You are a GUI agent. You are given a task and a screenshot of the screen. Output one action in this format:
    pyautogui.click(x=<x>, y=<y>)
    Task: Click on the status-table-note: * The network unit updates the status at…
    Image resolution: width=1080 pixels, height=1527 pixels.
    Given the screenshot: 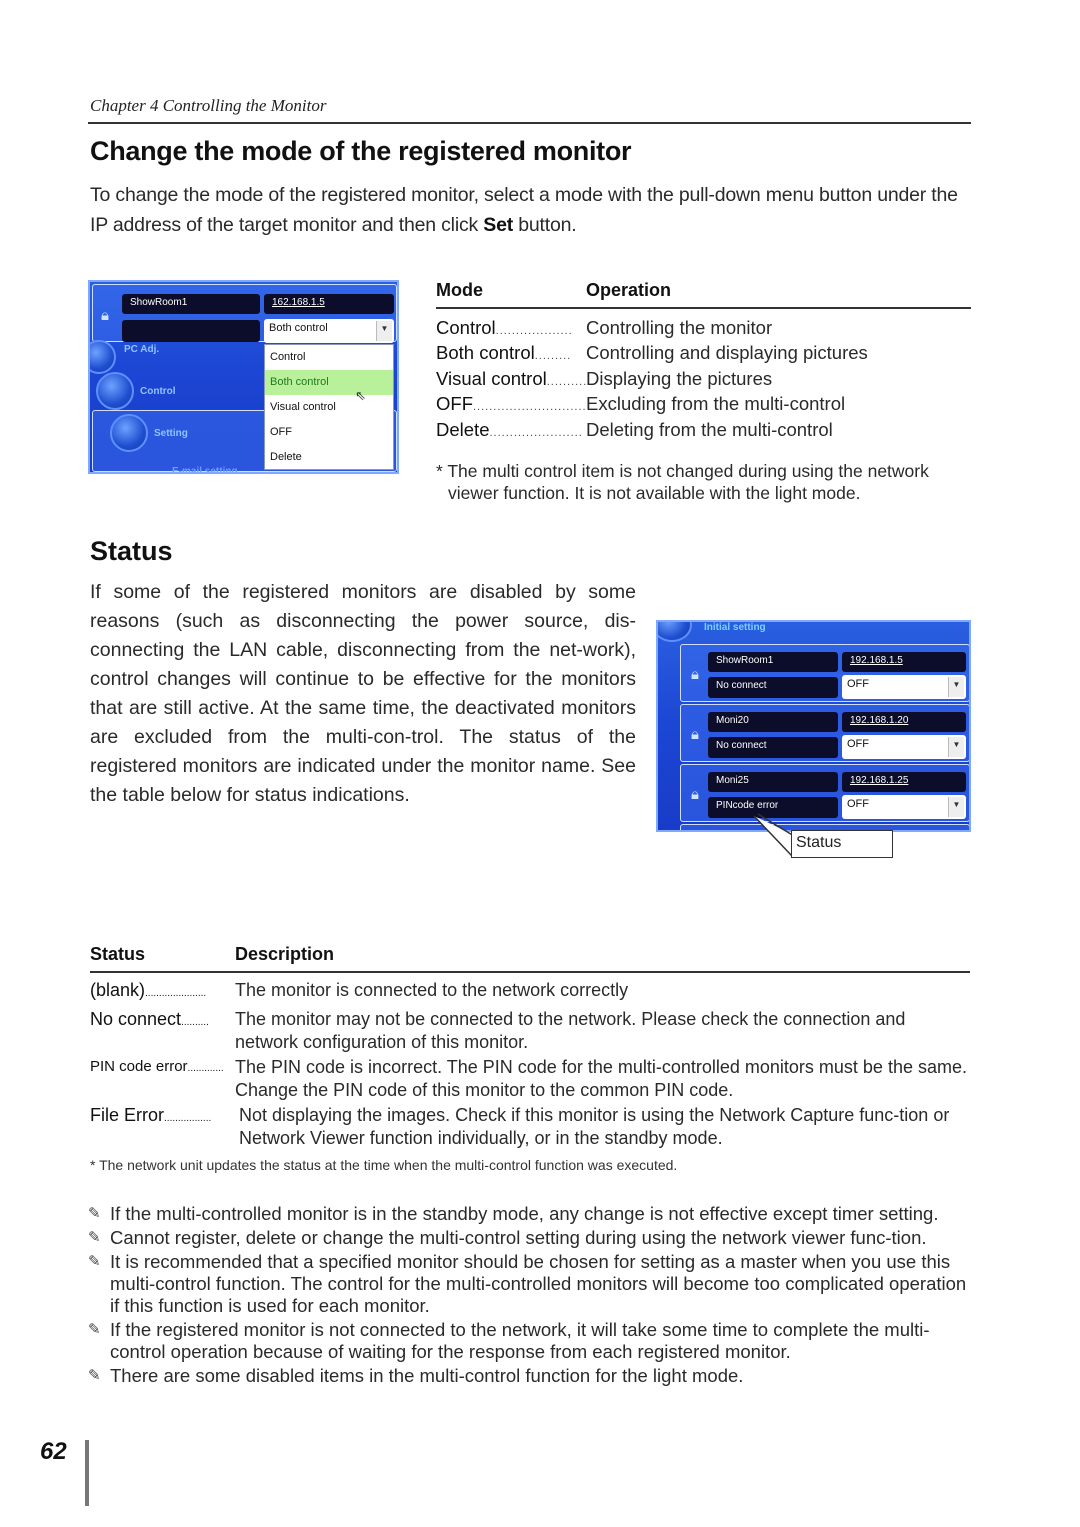 What is the action you would take?
    pyautogui.click(x=384, y=1165)
    